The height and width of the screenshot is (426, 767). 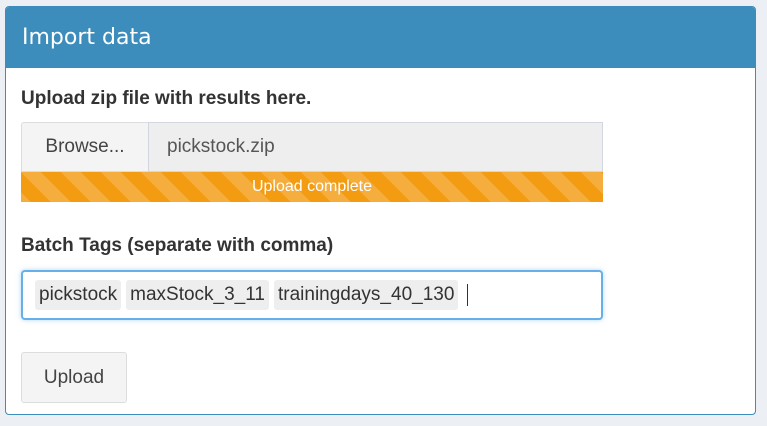 I want to click on upload-progress-bar: Upload complete, so click(x=312, y=187).